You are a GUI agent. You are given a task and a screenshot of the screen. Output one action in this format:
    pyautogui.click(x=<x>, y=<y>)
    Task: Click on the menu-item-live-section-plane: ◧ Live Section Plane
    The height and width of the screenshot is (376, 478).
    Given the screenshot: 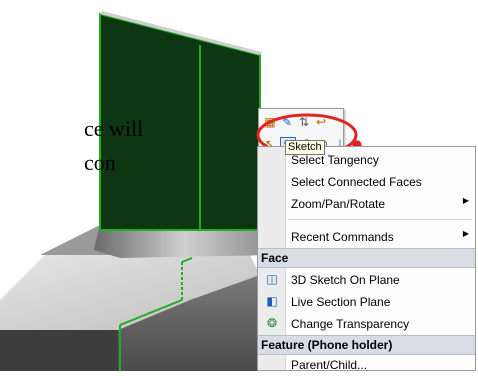 What is the action you would take?
    pyautogui.click(x=366, y=302)
    